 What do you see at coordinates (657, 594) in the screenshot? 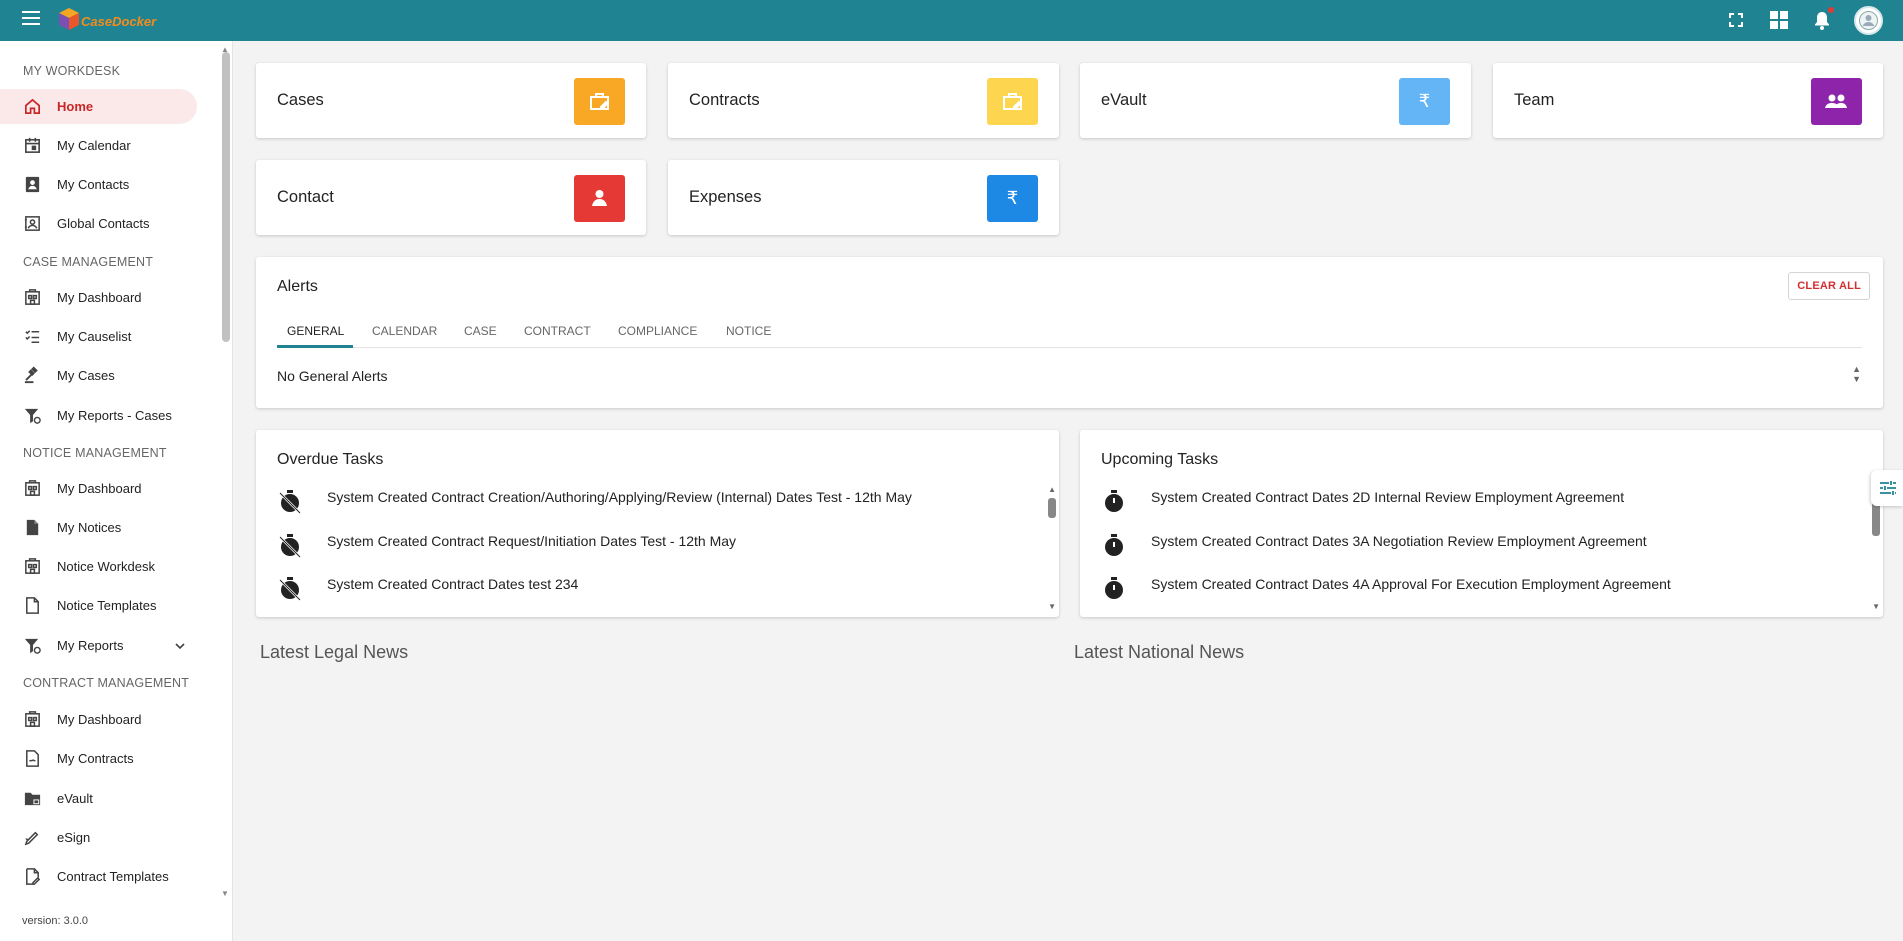
I see `task-row: System Created Contract Dates test 234` at bounding box center [657, 594].